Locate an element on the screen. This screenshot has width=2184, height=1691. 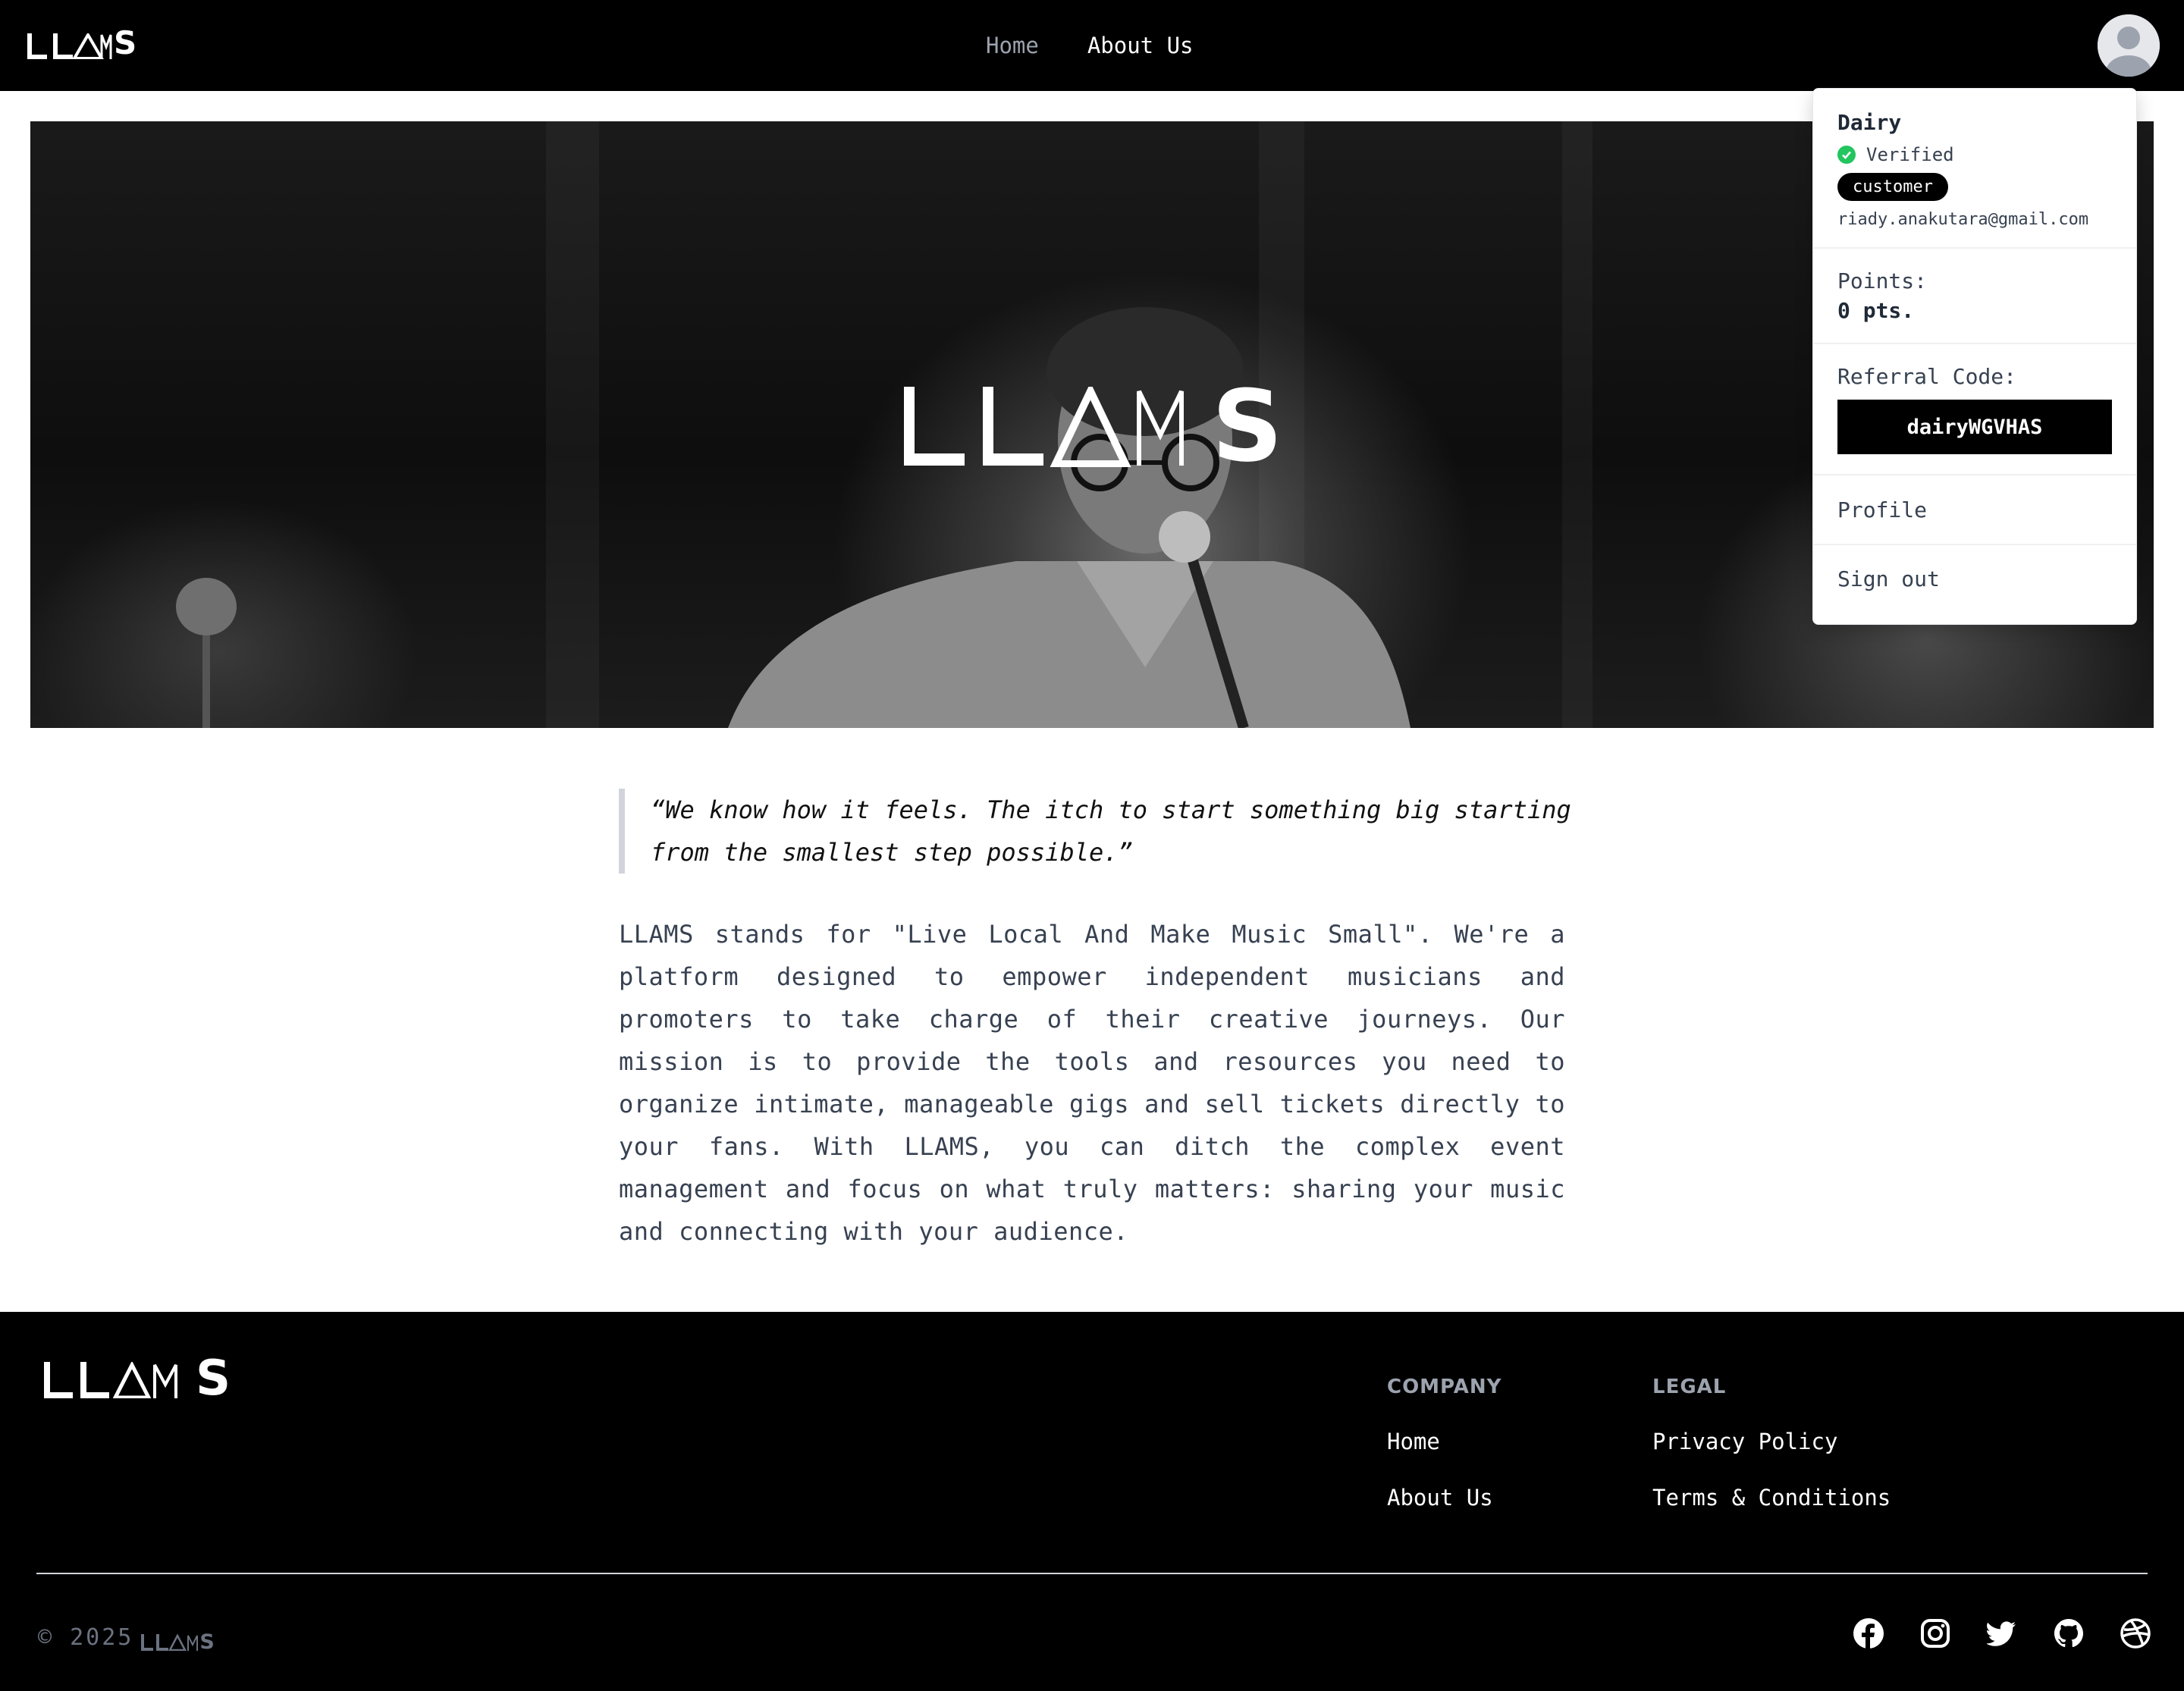
github-icon is located at coordinates (2069, 1633).